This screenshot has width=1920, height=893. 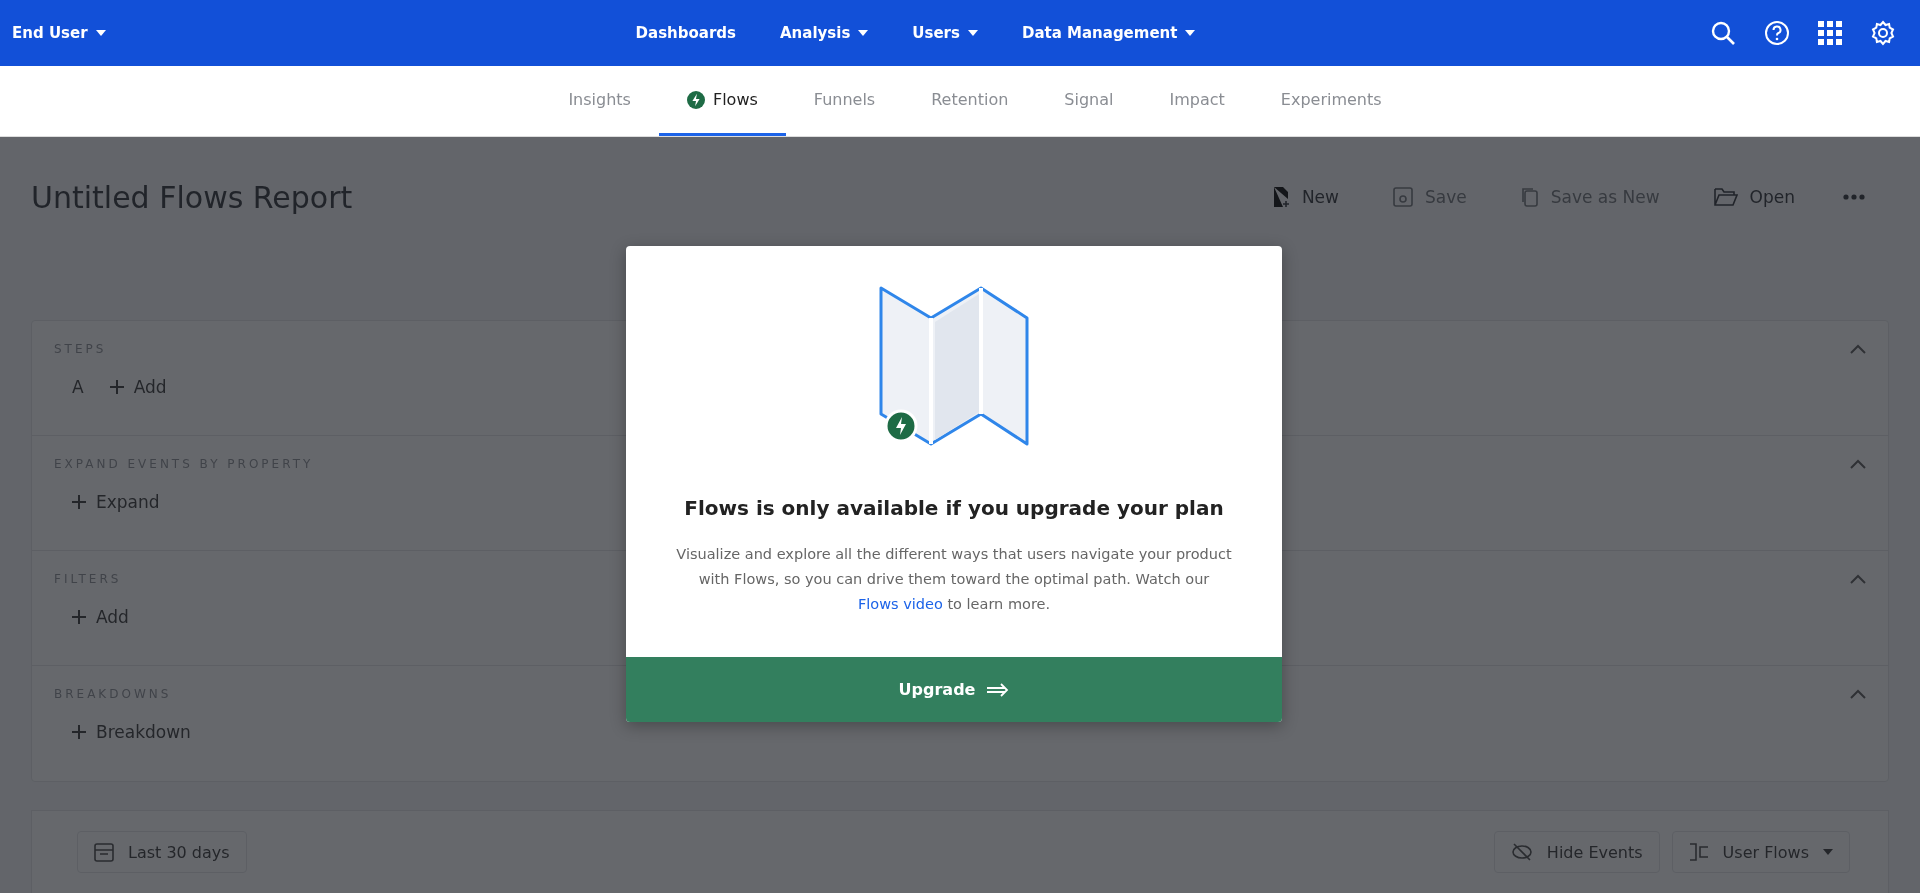 I want to click on nav-menu: Data Management, so click(x=1108, y=33).